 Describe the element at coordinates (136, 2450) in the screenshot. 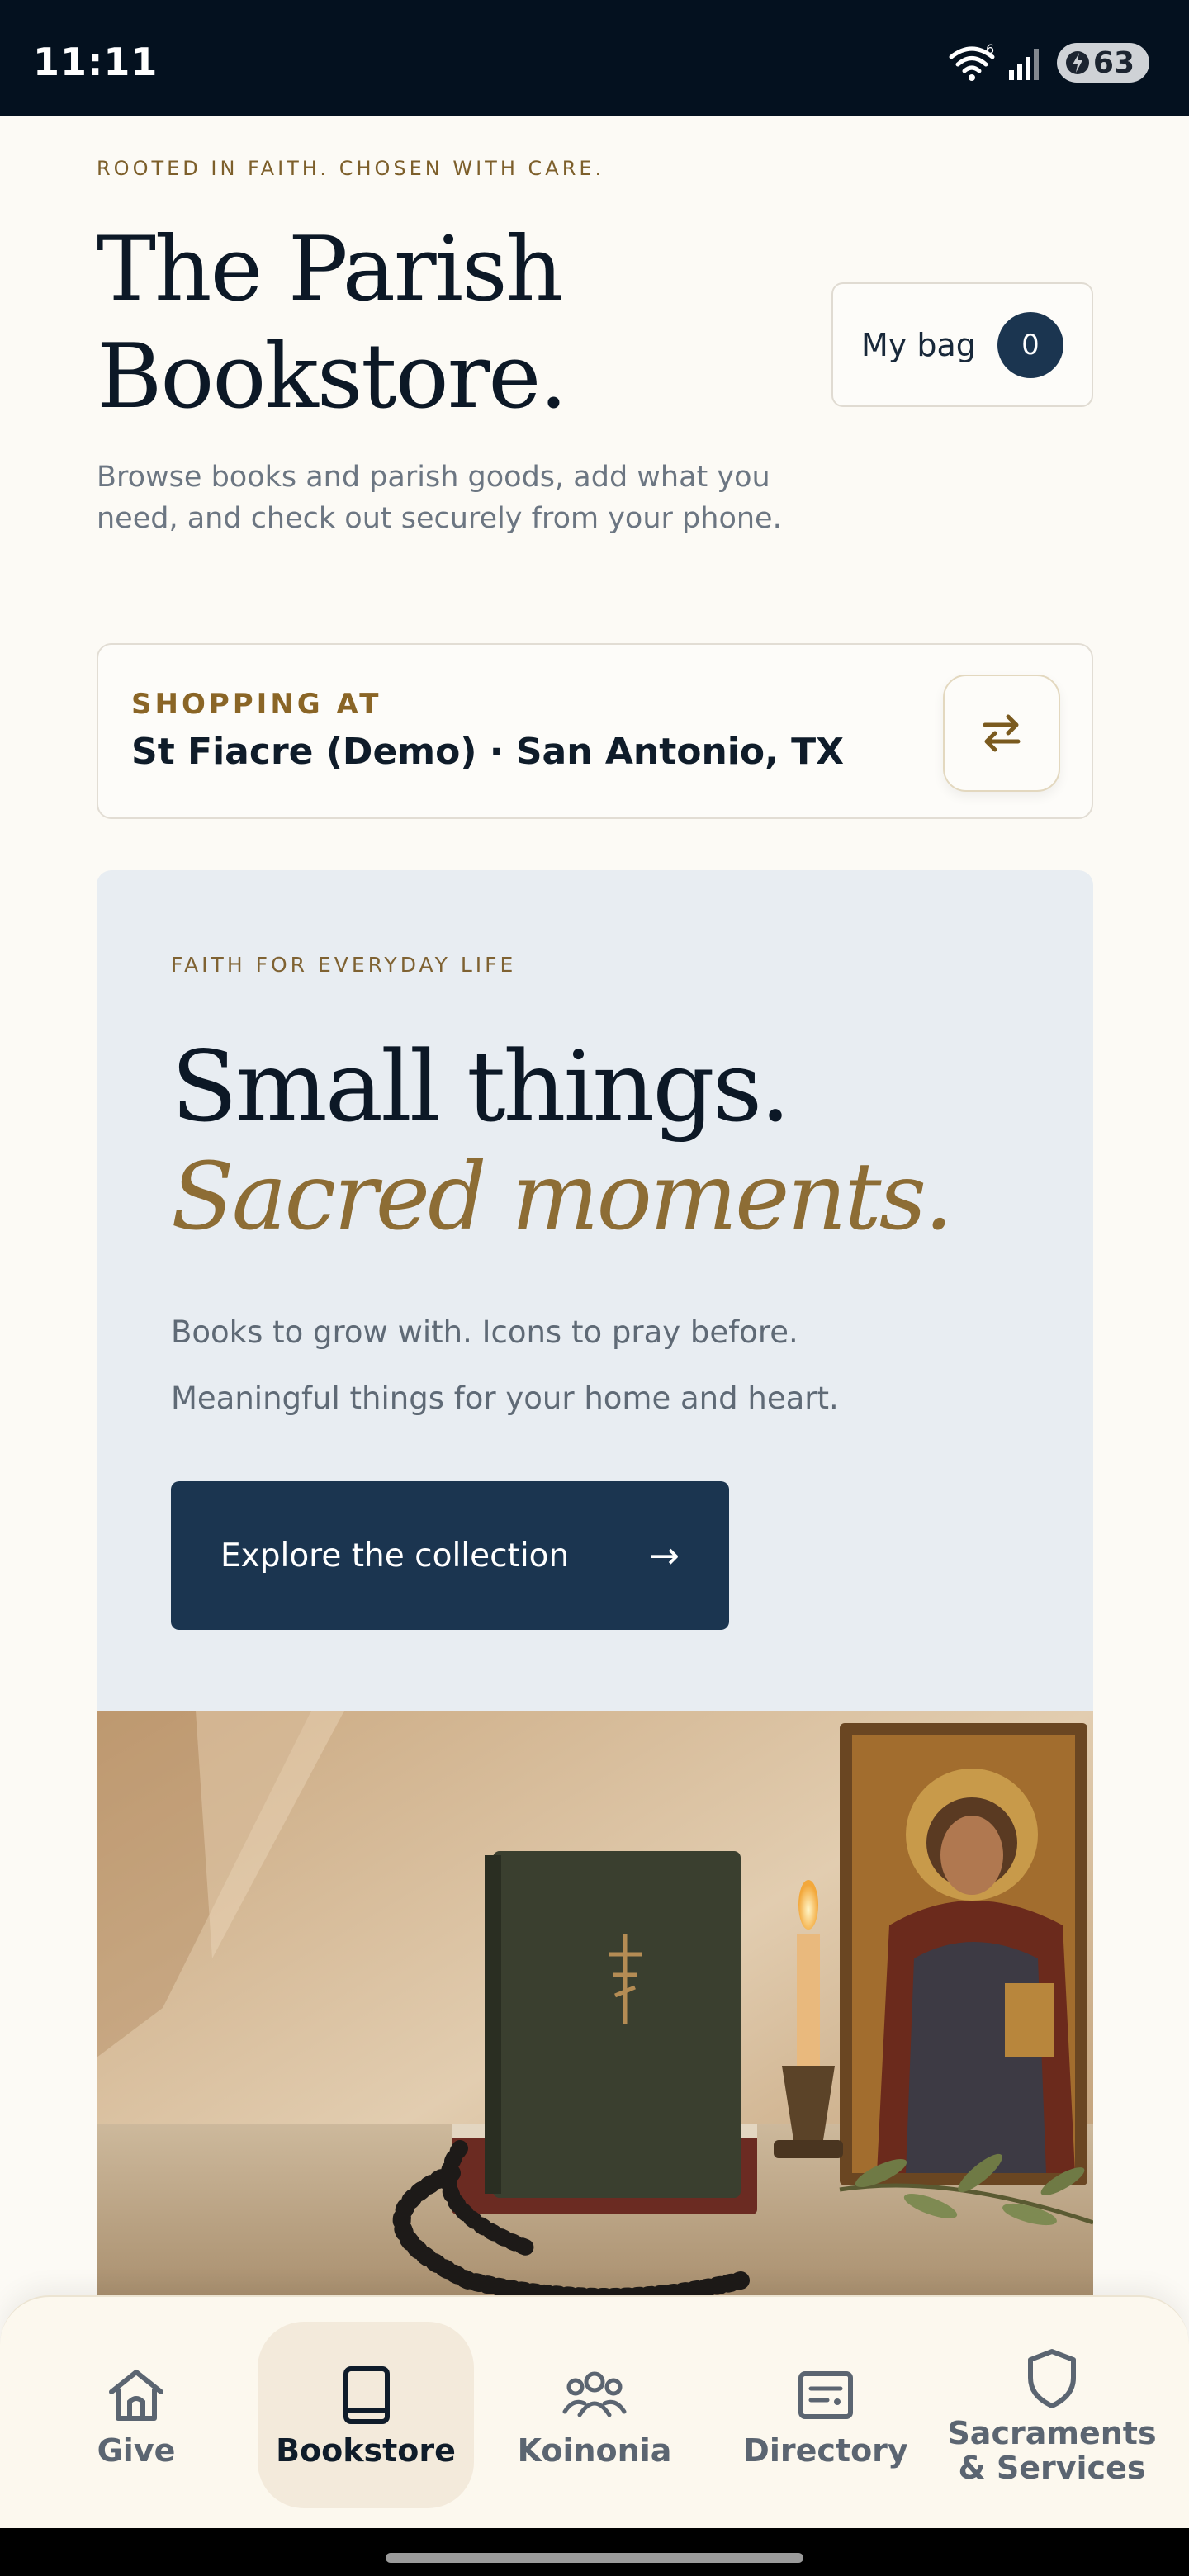

I see `nav-label-give: Give` at that location.